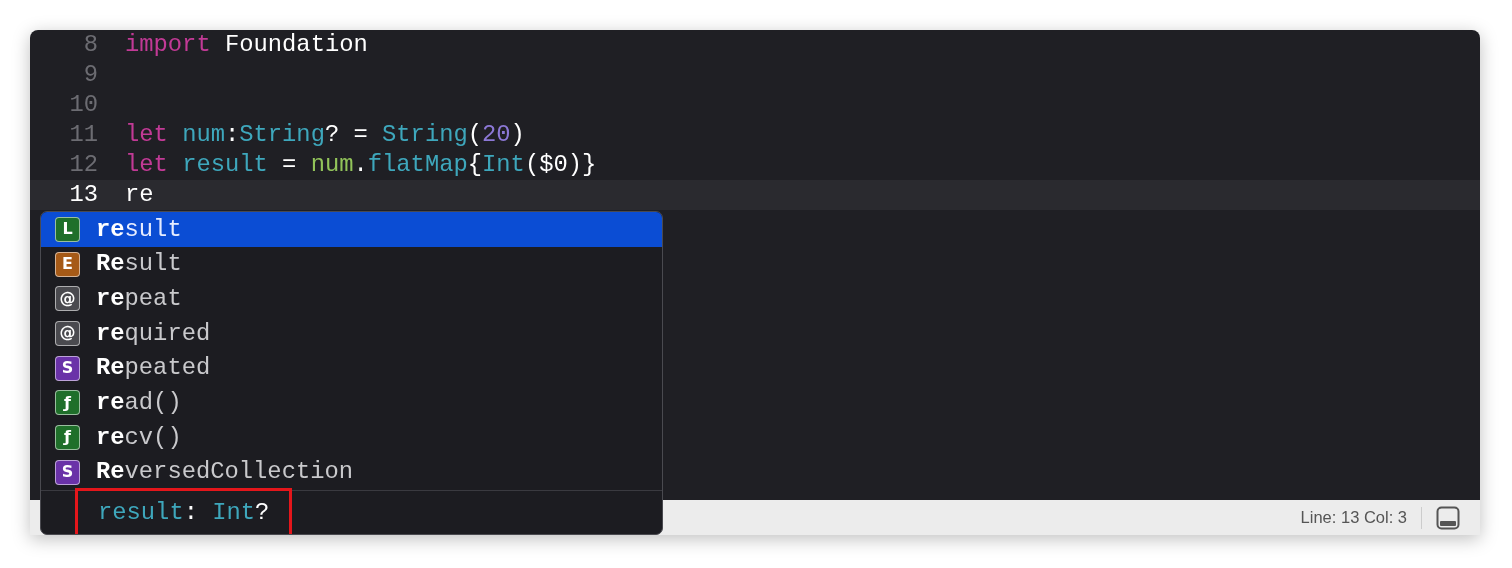 This screenshot has height=568, width=1512. What do you see at coordinates (351, 333) in the screenshot?
I see `completion-item: @ required` at bounding box center [351, 333].